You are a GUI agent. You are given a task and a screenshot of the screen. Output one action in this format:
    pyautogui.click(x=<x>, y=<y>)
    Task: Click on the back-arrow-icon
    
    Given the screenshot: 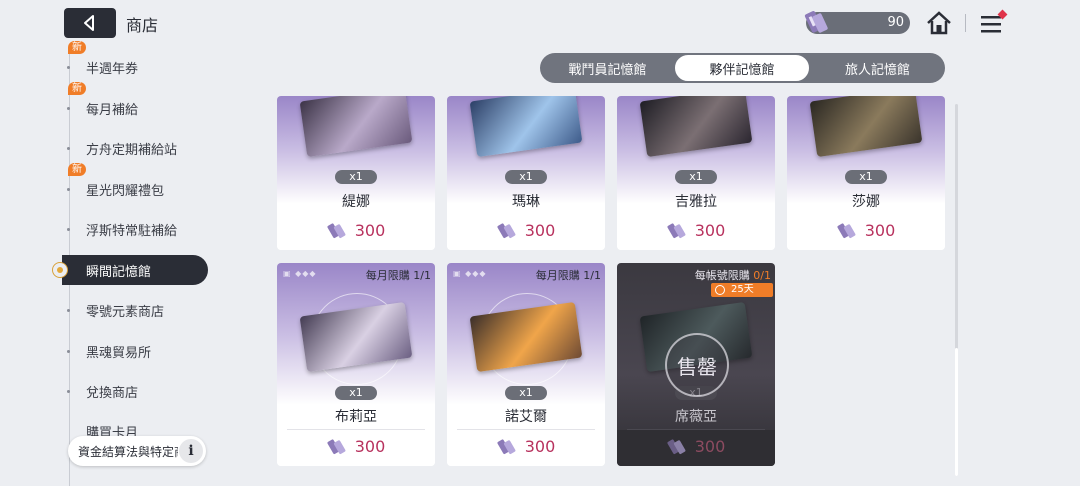 What is the action you would take?
    pyautogui.click(x=89, y=23)
    